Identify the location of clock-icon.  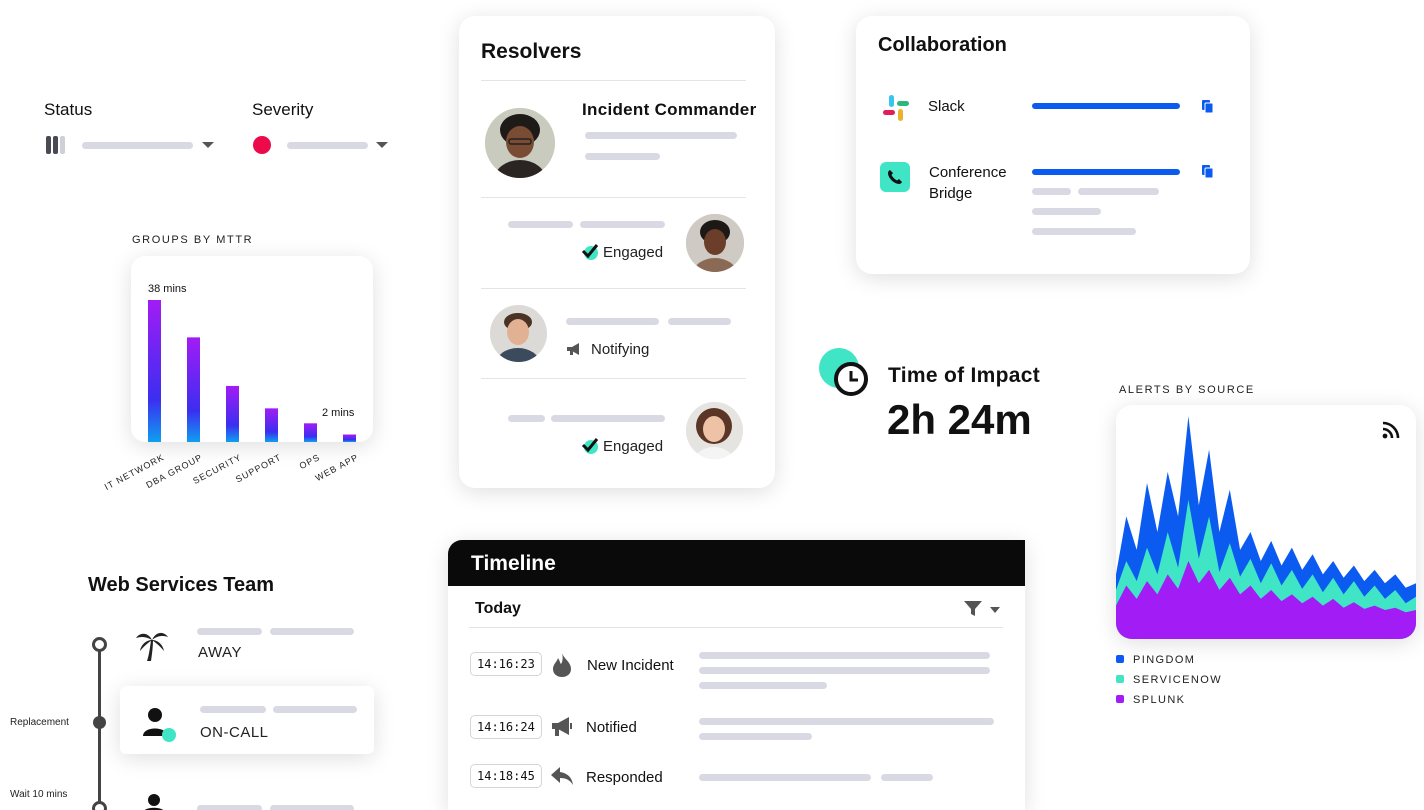
(844, 373).